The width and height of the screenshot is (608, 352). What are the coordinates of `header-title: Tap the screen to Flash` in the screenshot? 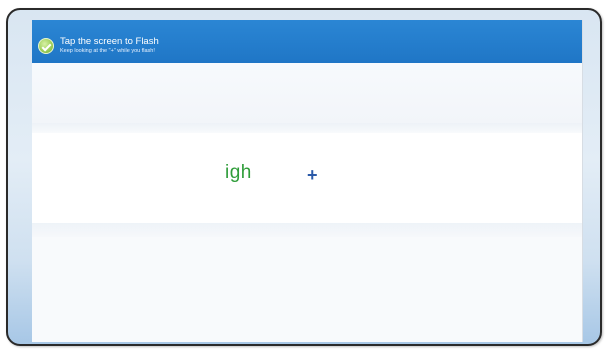 It's located at (109, 41).